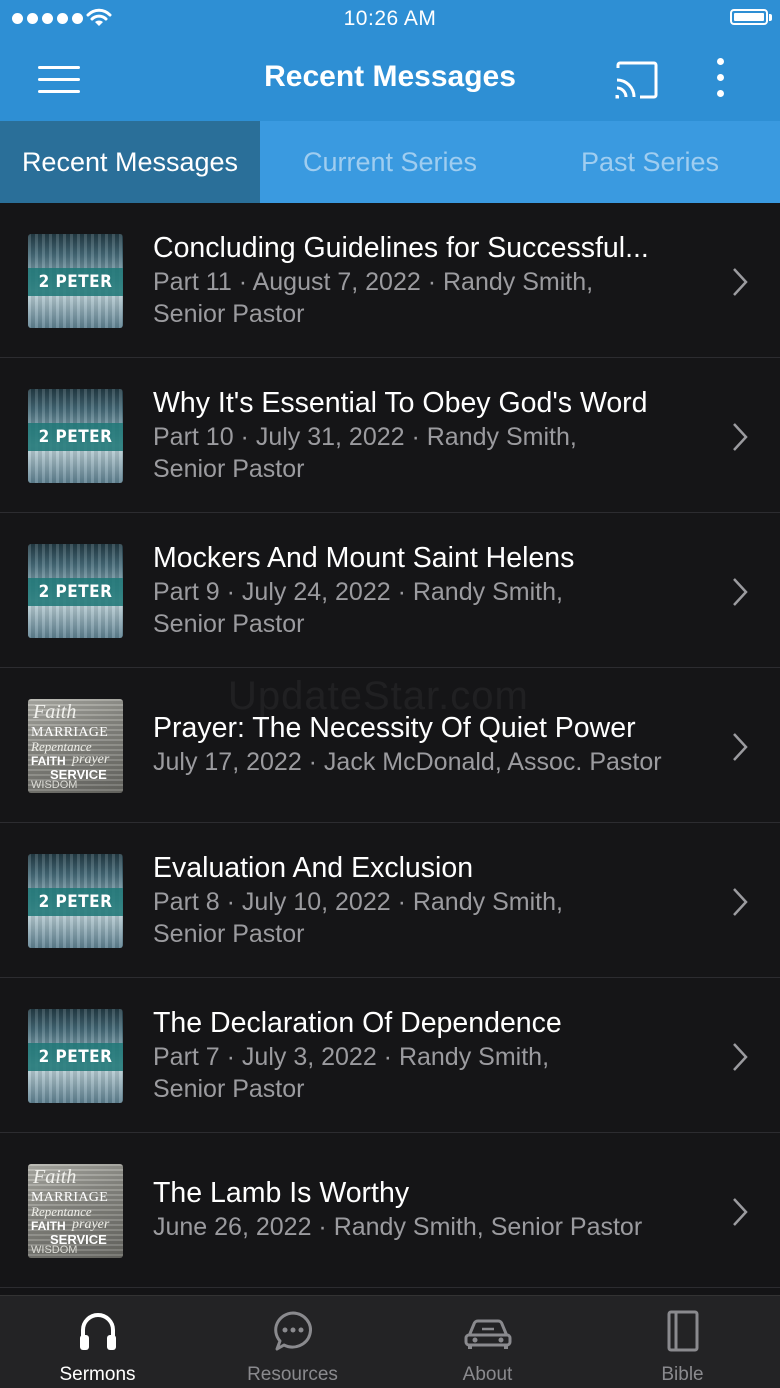 This screenshot has height=1388, width=780. Describe the element at coordinates (637, 80) in the screenshot. I see `cast-icon` at that location.